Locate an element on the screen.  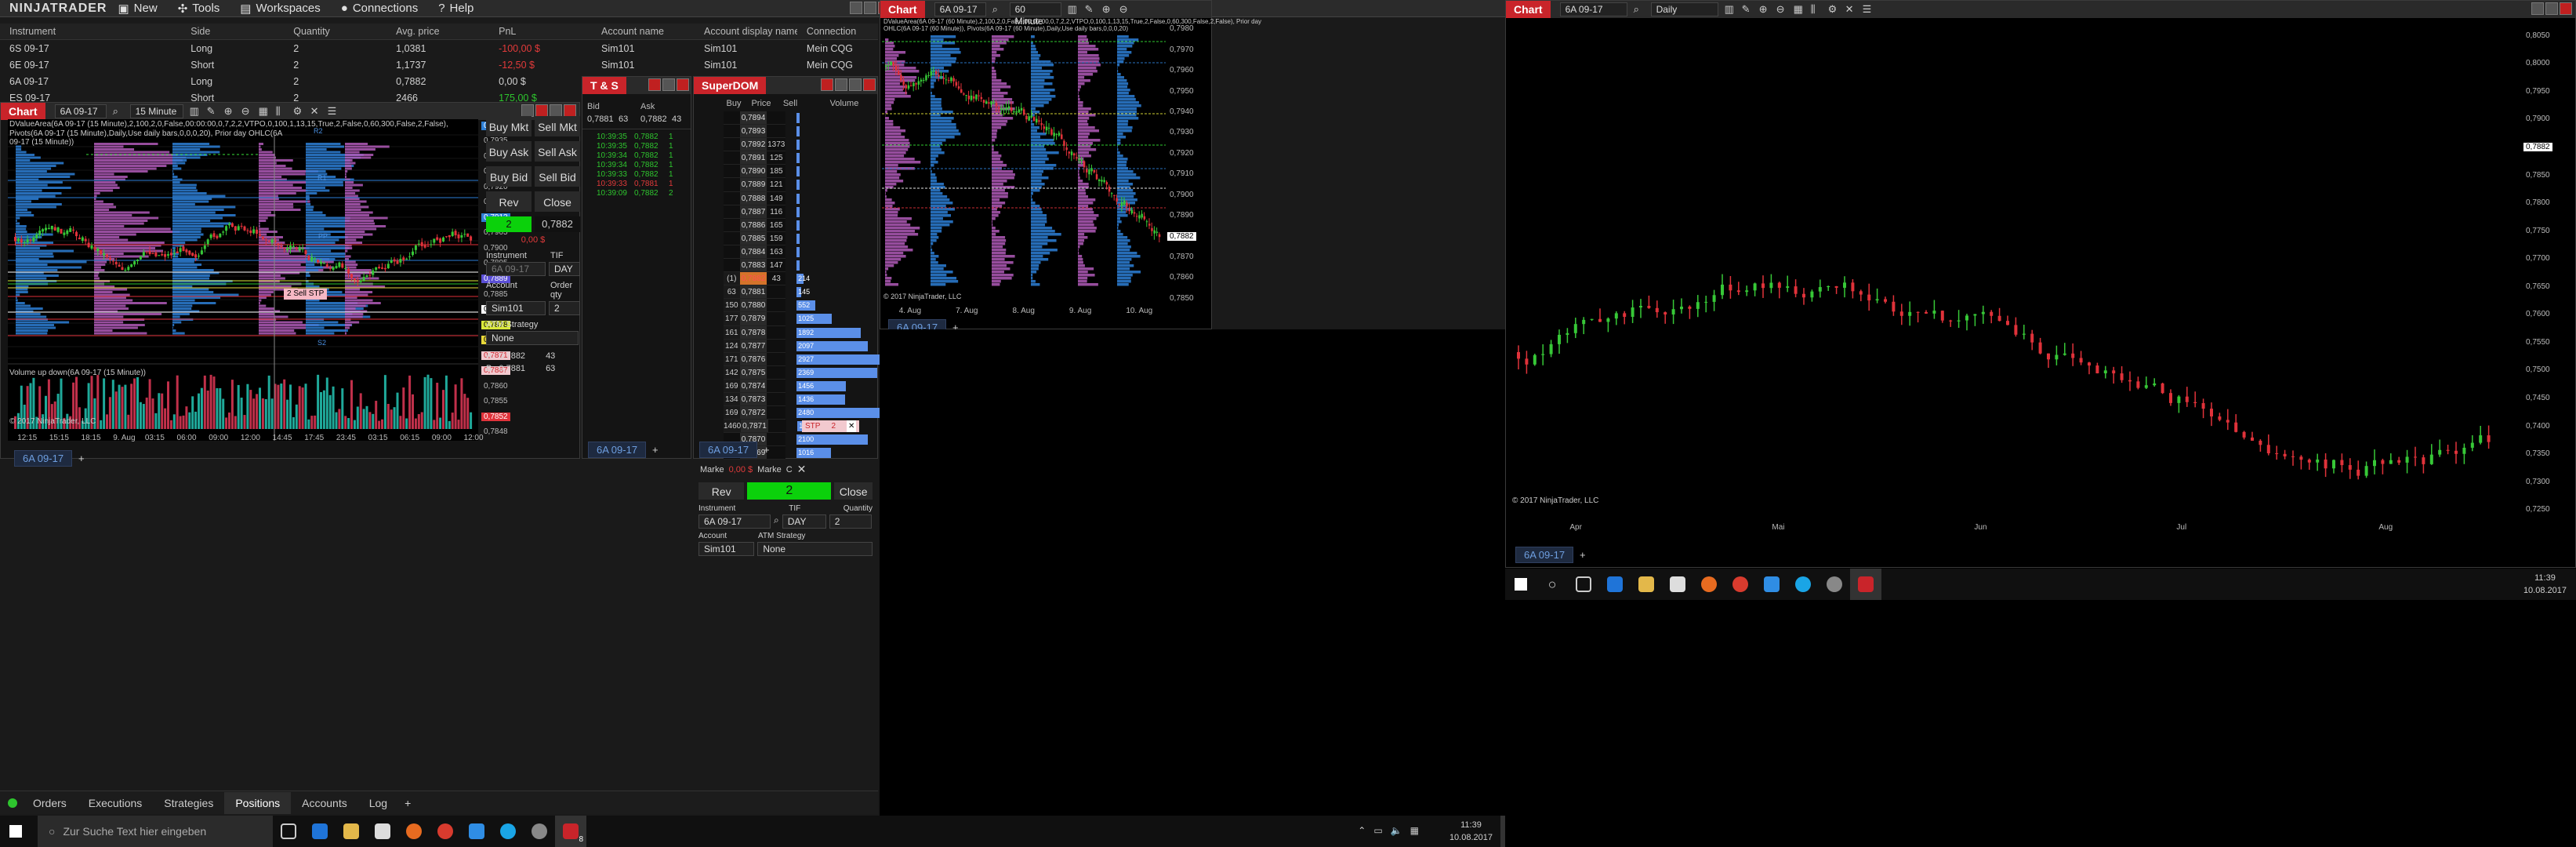
skype-icon is located at coordinates (1803, 584).